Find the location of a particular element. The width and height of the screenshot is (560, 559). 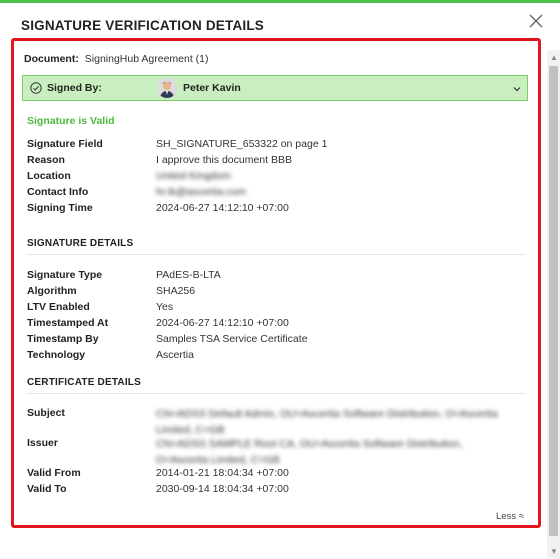

detail-value: SHA256 is located at coordinates (176, 291).